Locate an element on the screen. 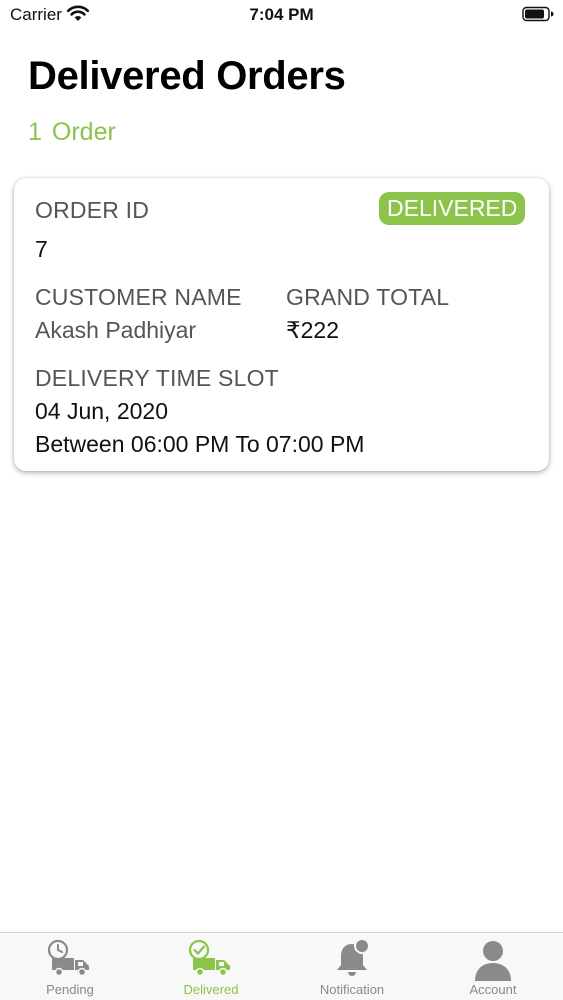 The width and height of the screenshot is (563, 1000). status-badge: DELIVERED is located at coordinates (452, 208).